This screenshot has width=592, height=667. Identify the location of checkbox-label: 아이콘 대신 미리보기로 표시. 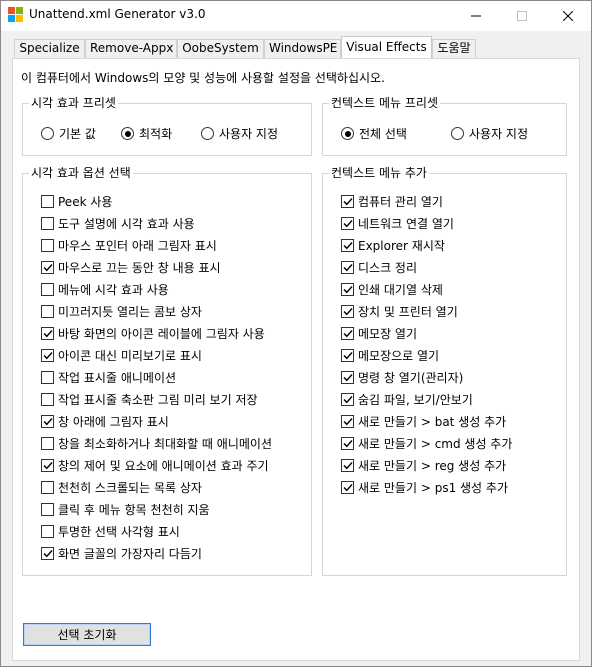
(130, 355).